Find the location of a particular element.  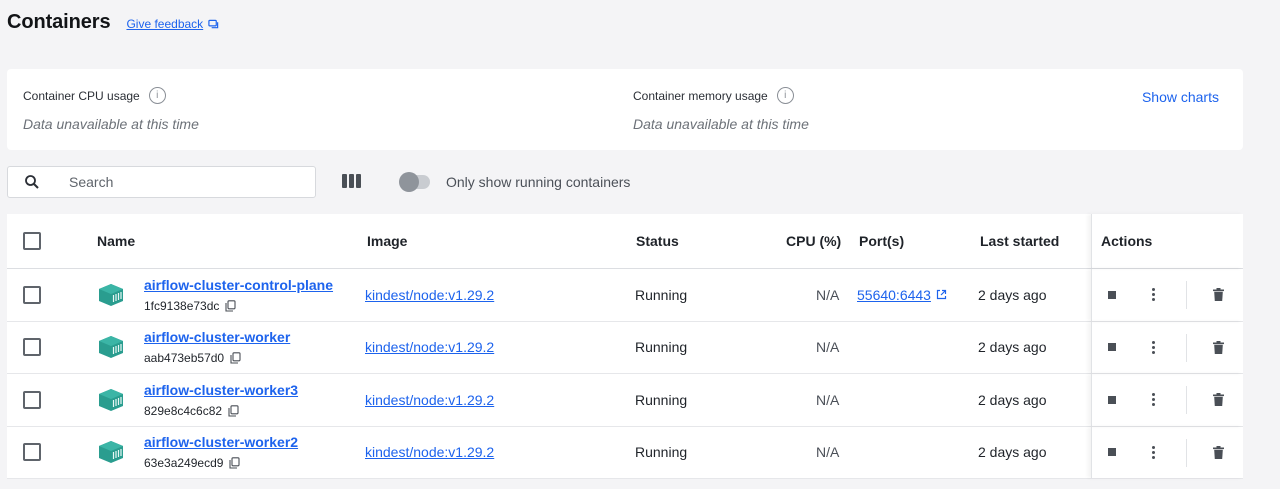

search-box is located at coordinates (161, 182).